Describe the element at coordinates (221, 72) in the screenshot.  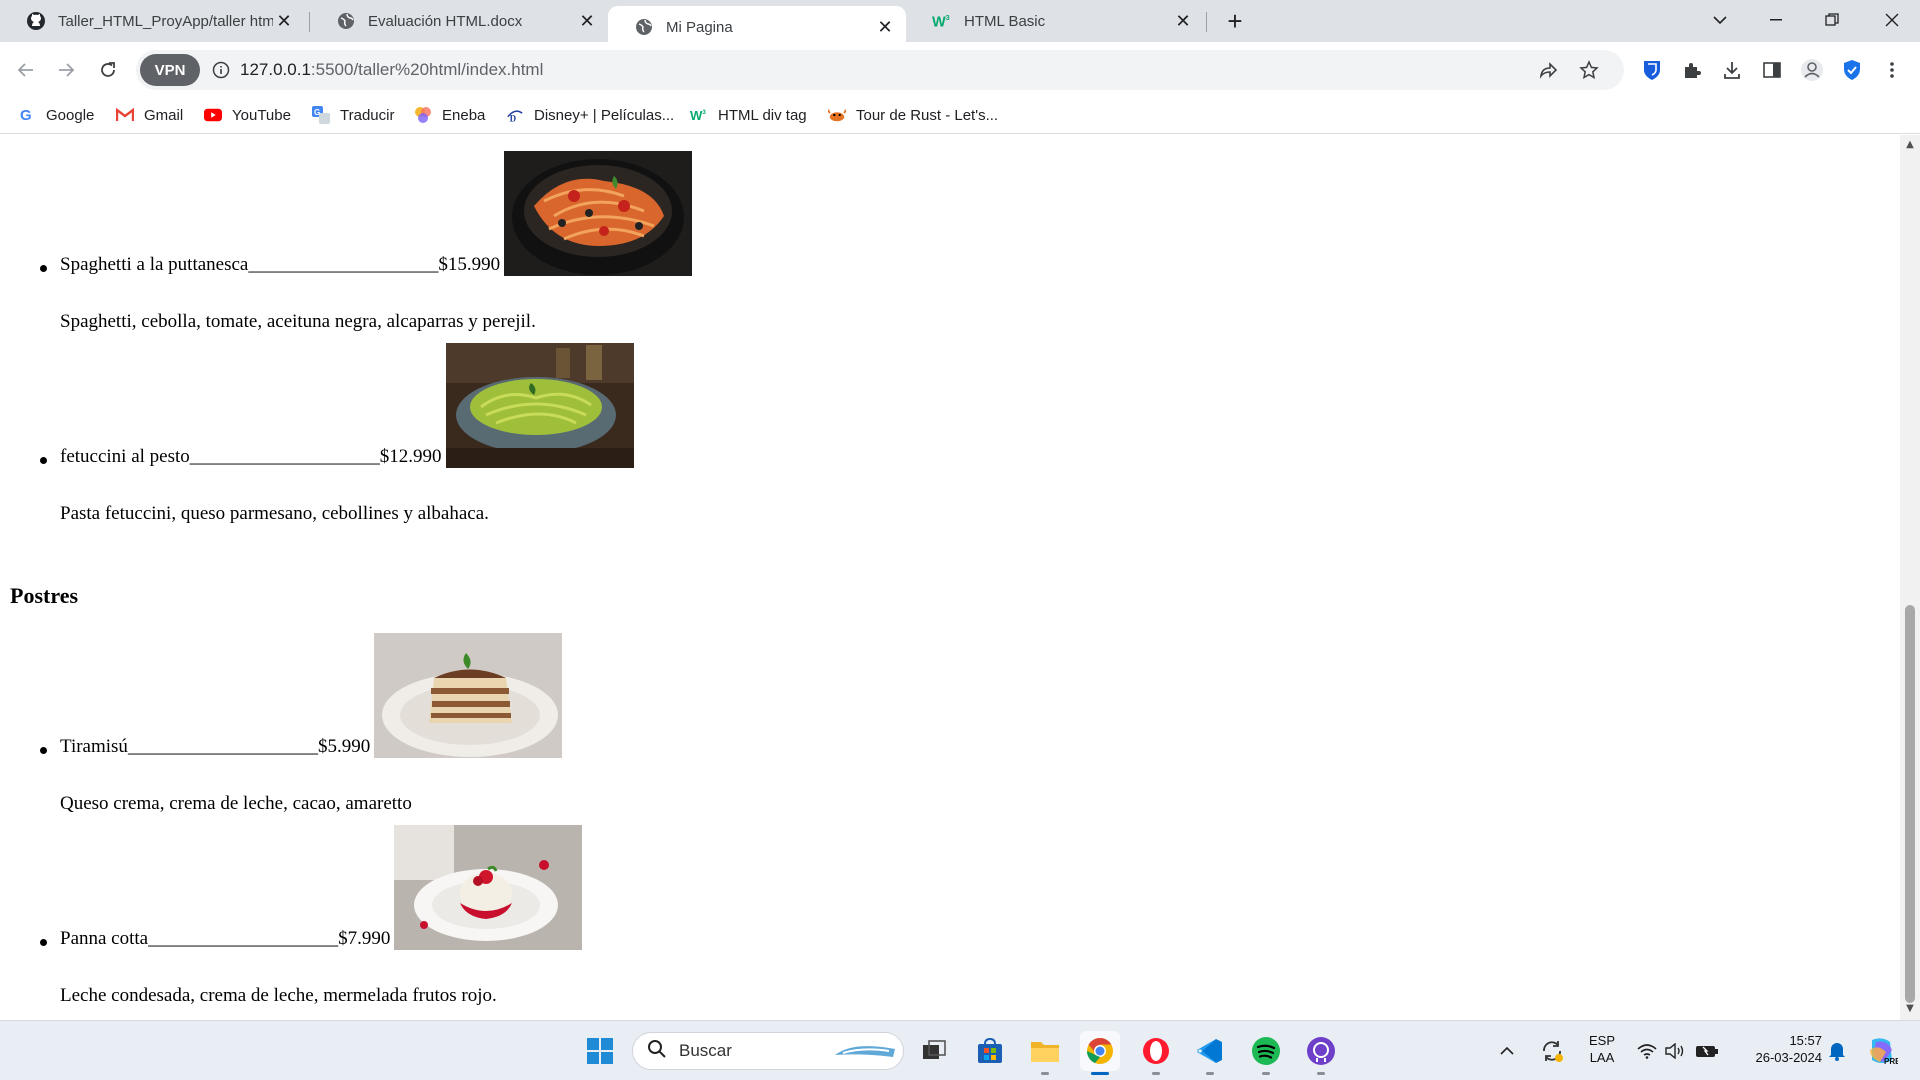
I see `info-icon` at that location.